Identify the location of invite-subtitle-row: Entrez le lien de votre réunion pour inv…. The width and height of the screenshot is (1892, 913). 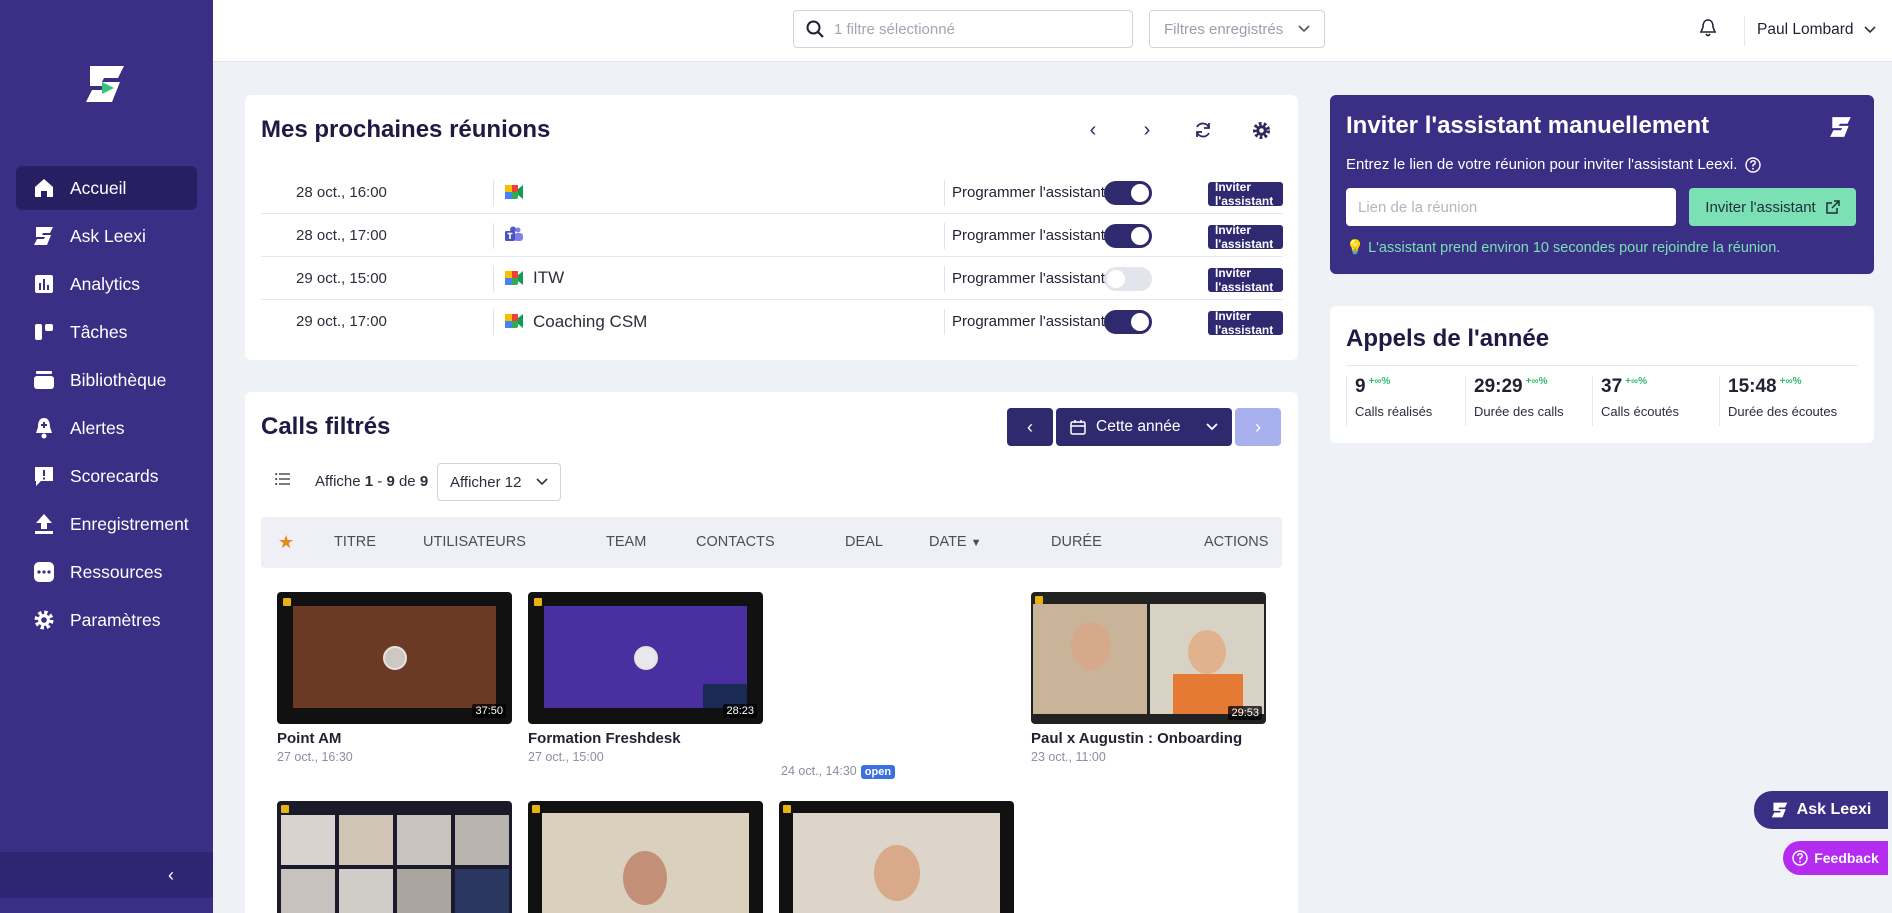
(1554, 164).